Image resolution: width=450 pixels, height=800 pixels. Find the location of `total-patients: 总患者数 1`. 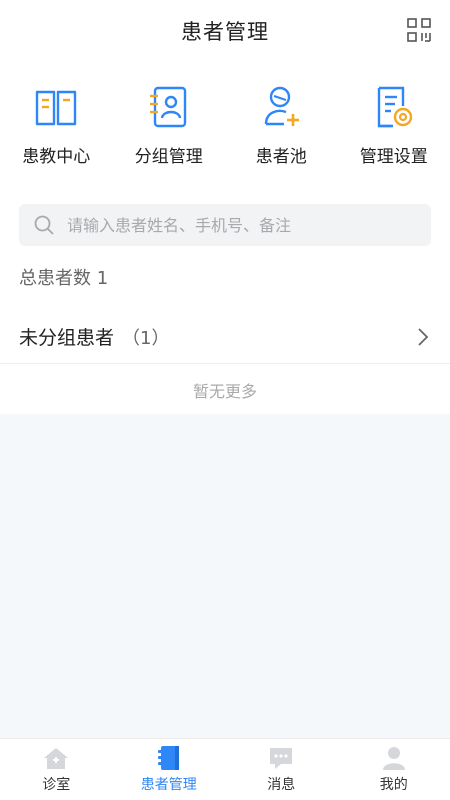

total-patients: 总患者数 1 is located at coordinates (64, 278).